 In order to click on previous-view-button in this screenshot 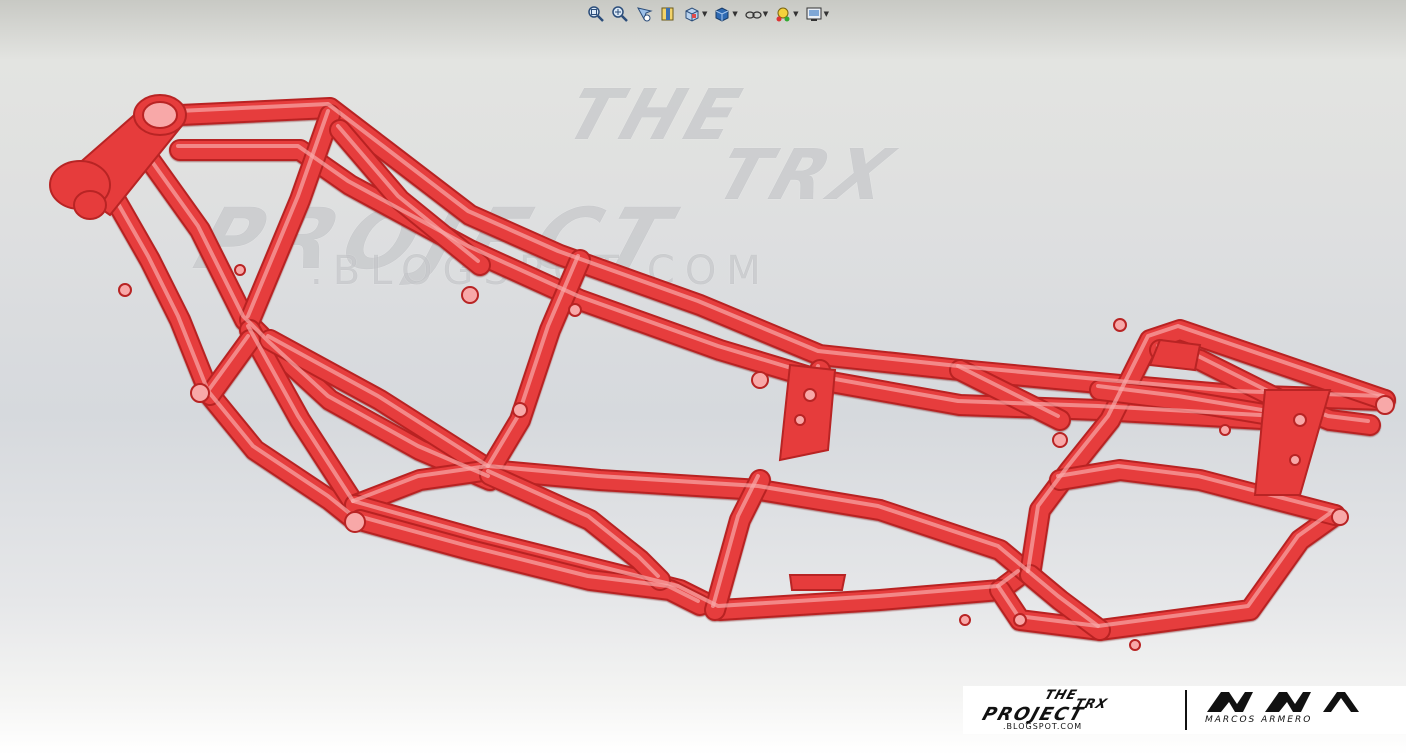, I will do `click(644, 14)`.